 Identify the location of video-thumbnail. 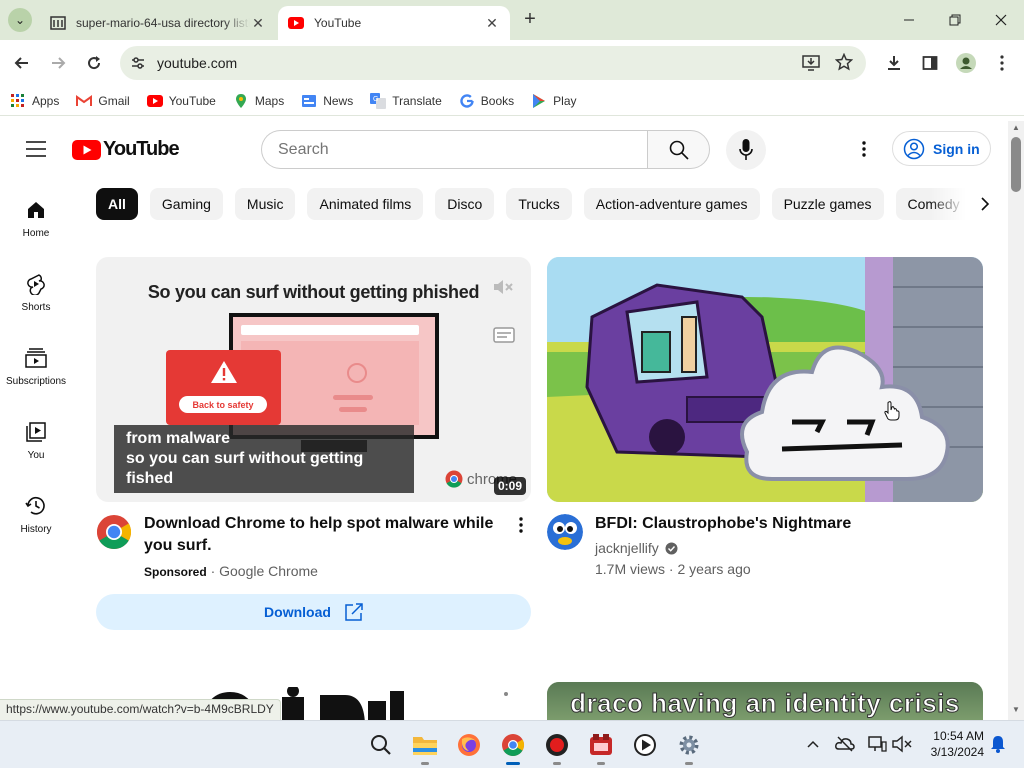
(765, 379).